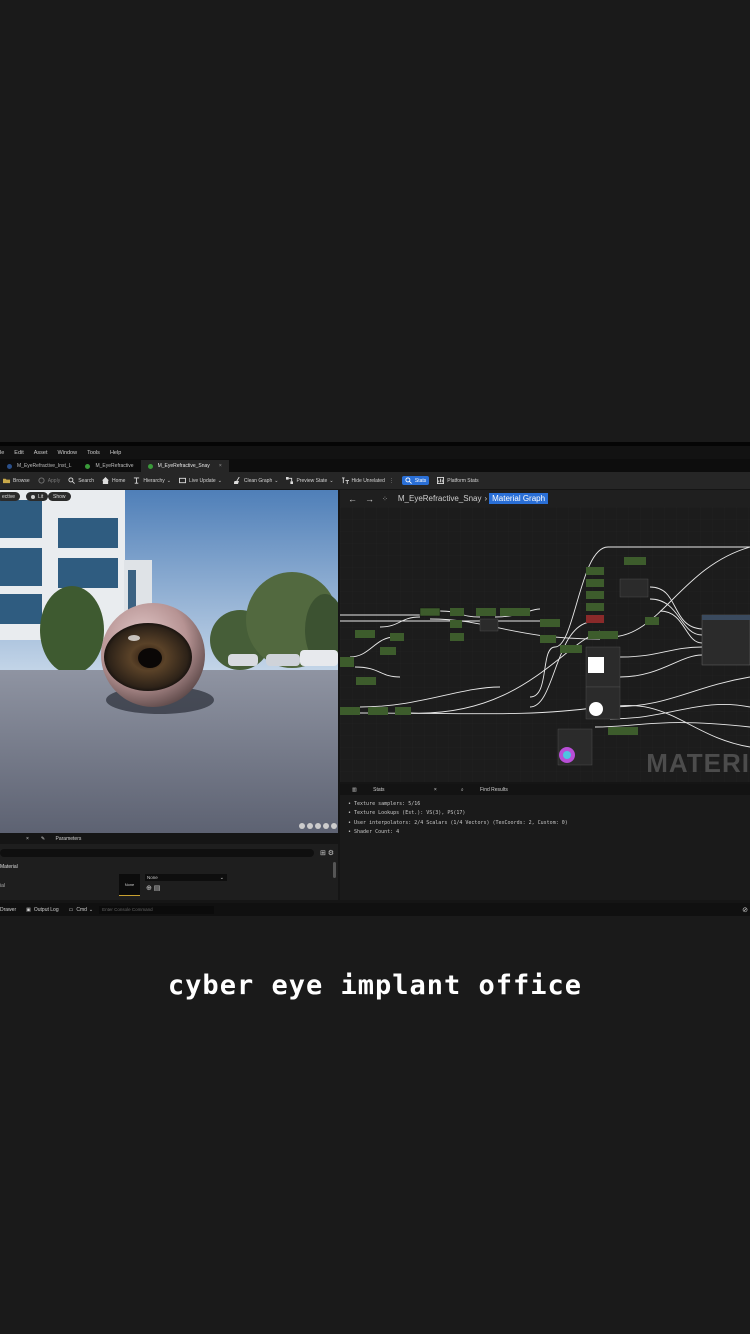 The height and width of the screenshot is (1334, 750). Describe the element at coordinates (8, 910) in the screenshot. I see `content-drawer-button: Drawer` at that location.